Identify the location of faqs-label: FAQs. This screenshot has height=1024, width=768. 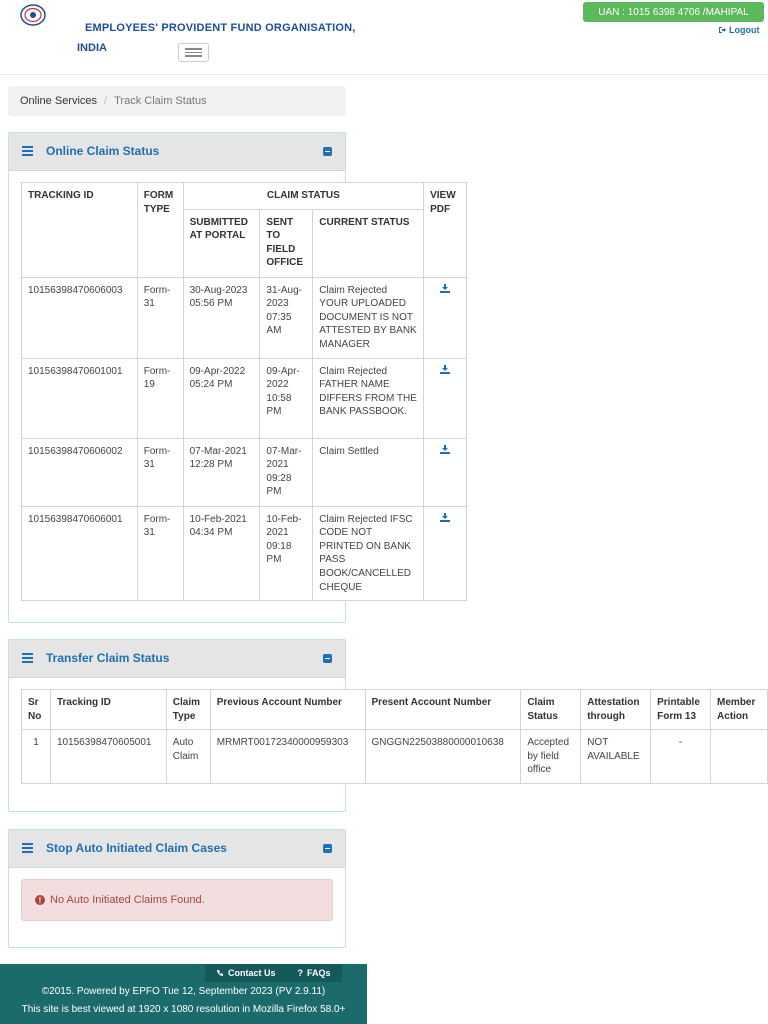
(319, 973).